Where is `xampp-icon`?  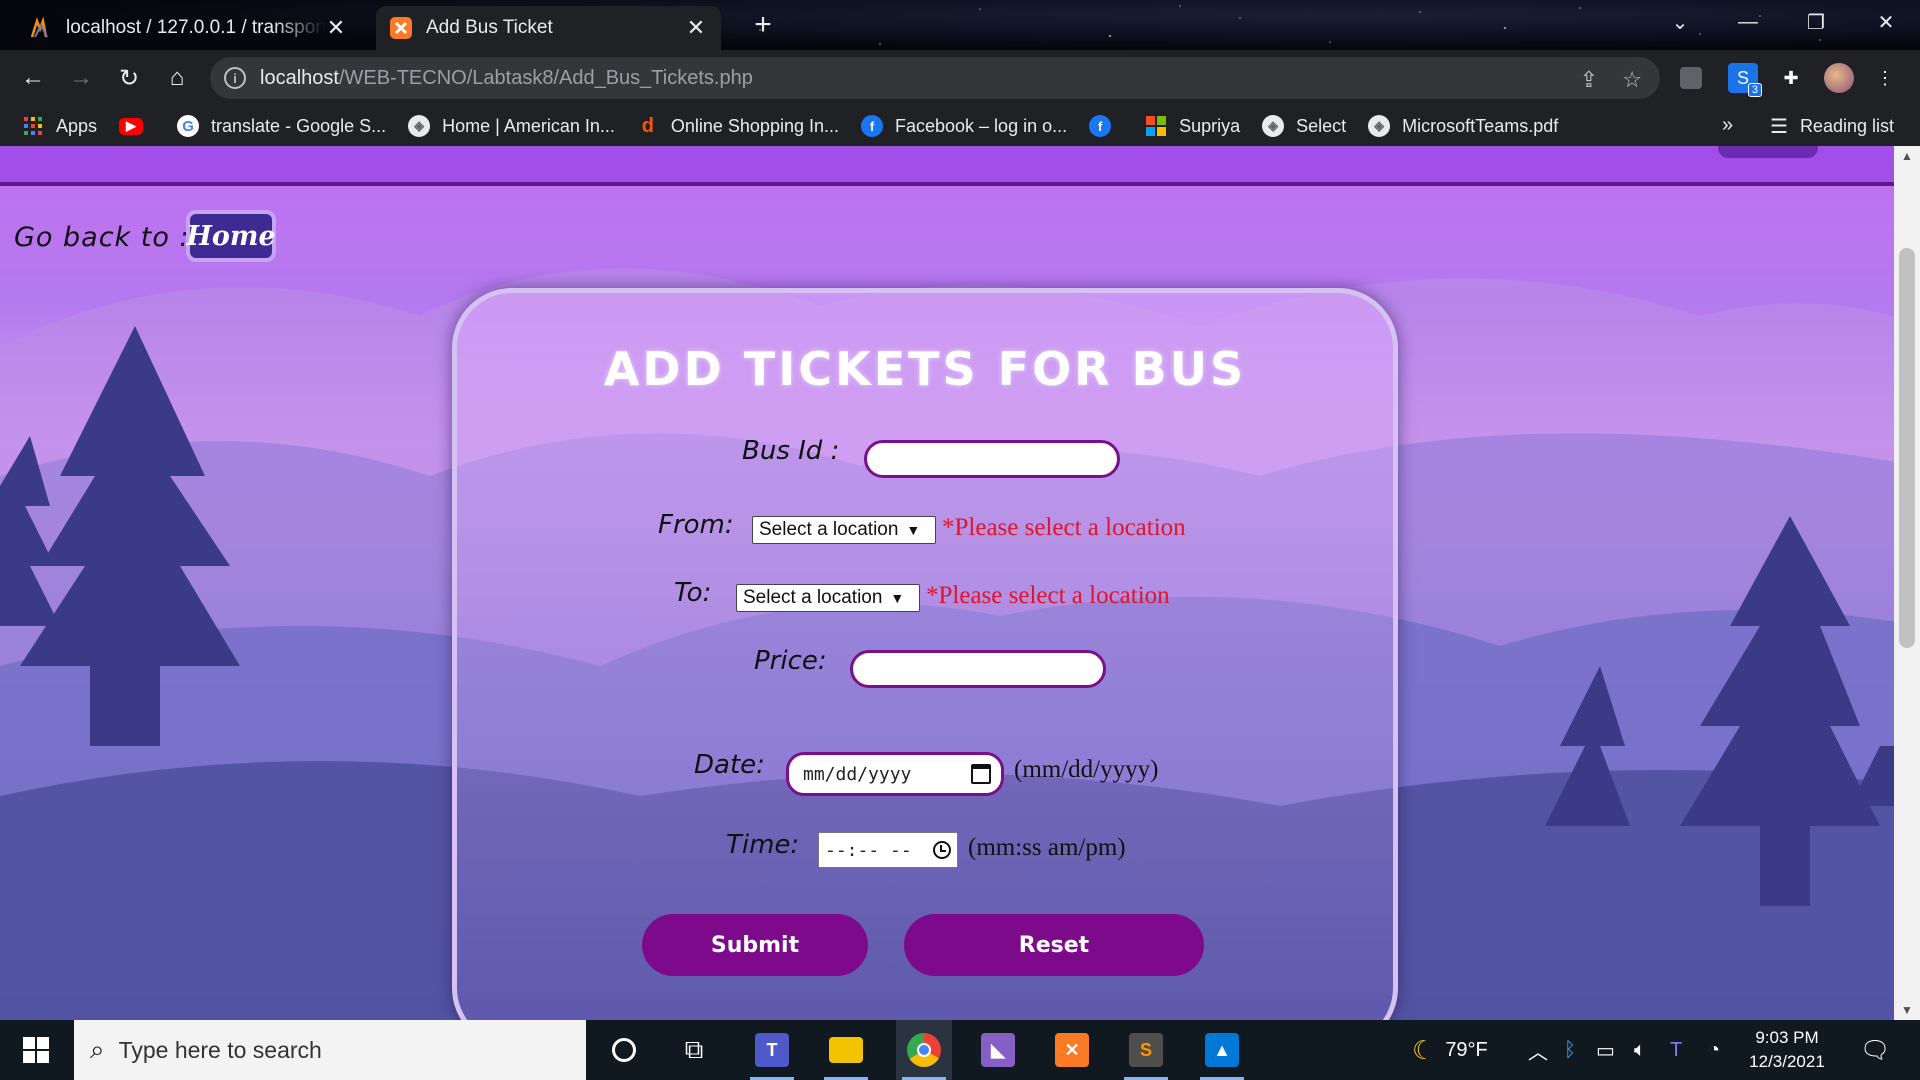
xampp-icon is located at coordinates (401, 28).